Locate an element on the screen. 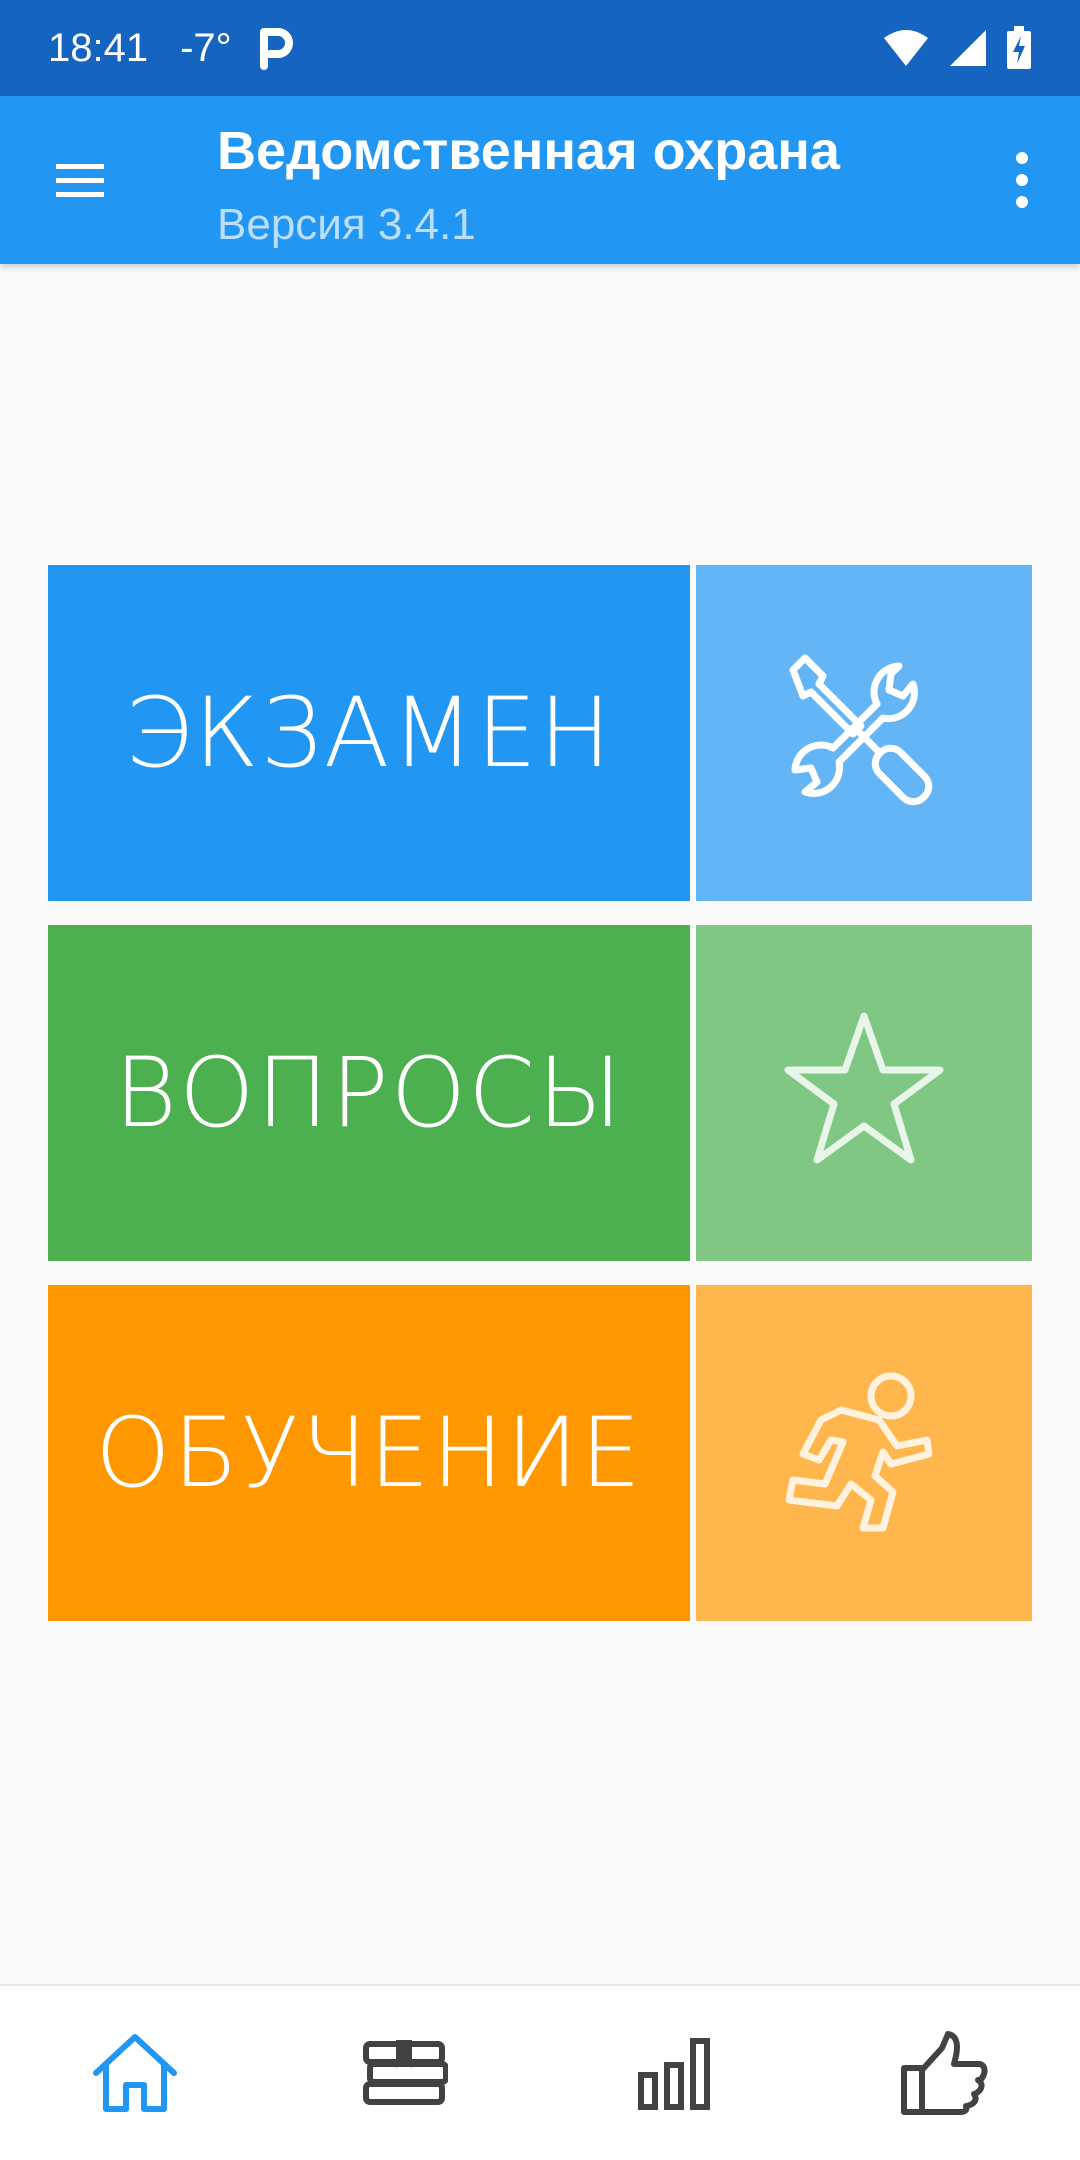 This screenshot has width=1080, height=2160. exam-label: ЭКЗАМЕН is located at coordinates (369, 733).